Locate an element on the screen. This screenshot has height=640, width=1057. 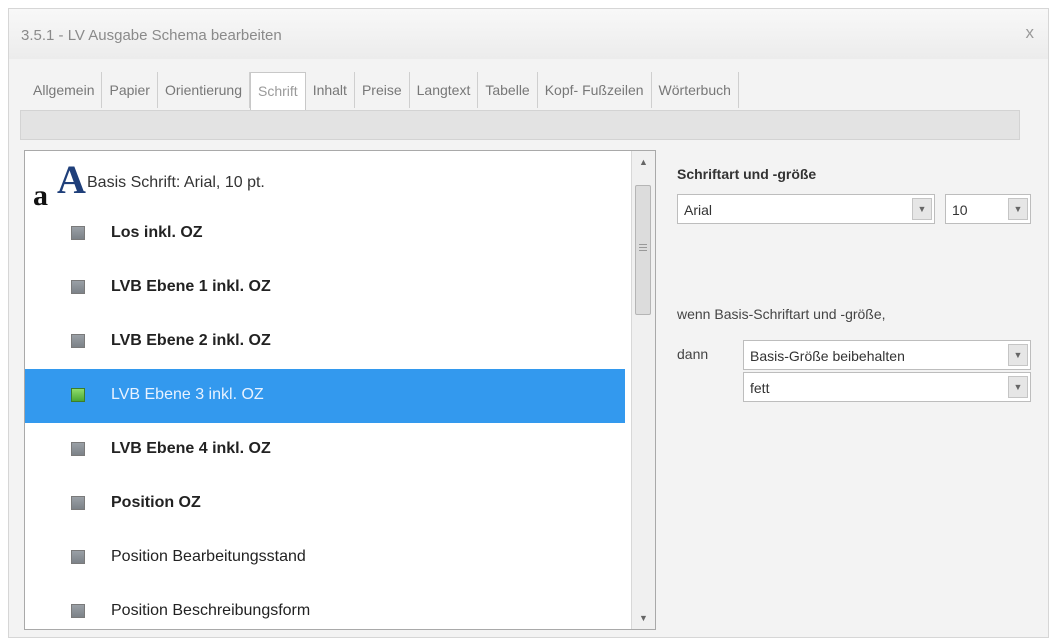
list-item: LVB Ebene 1 inkl. OZ is located at coordinates (325, 288).